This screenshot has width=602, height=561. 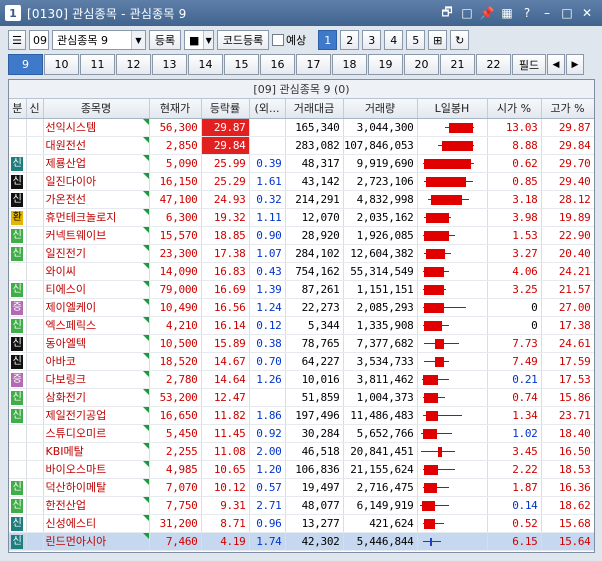 What do you see at coordinates (96, 379) in the screenshot?
I see `stock-name: 다보링크` at bounding box center [96, 379].